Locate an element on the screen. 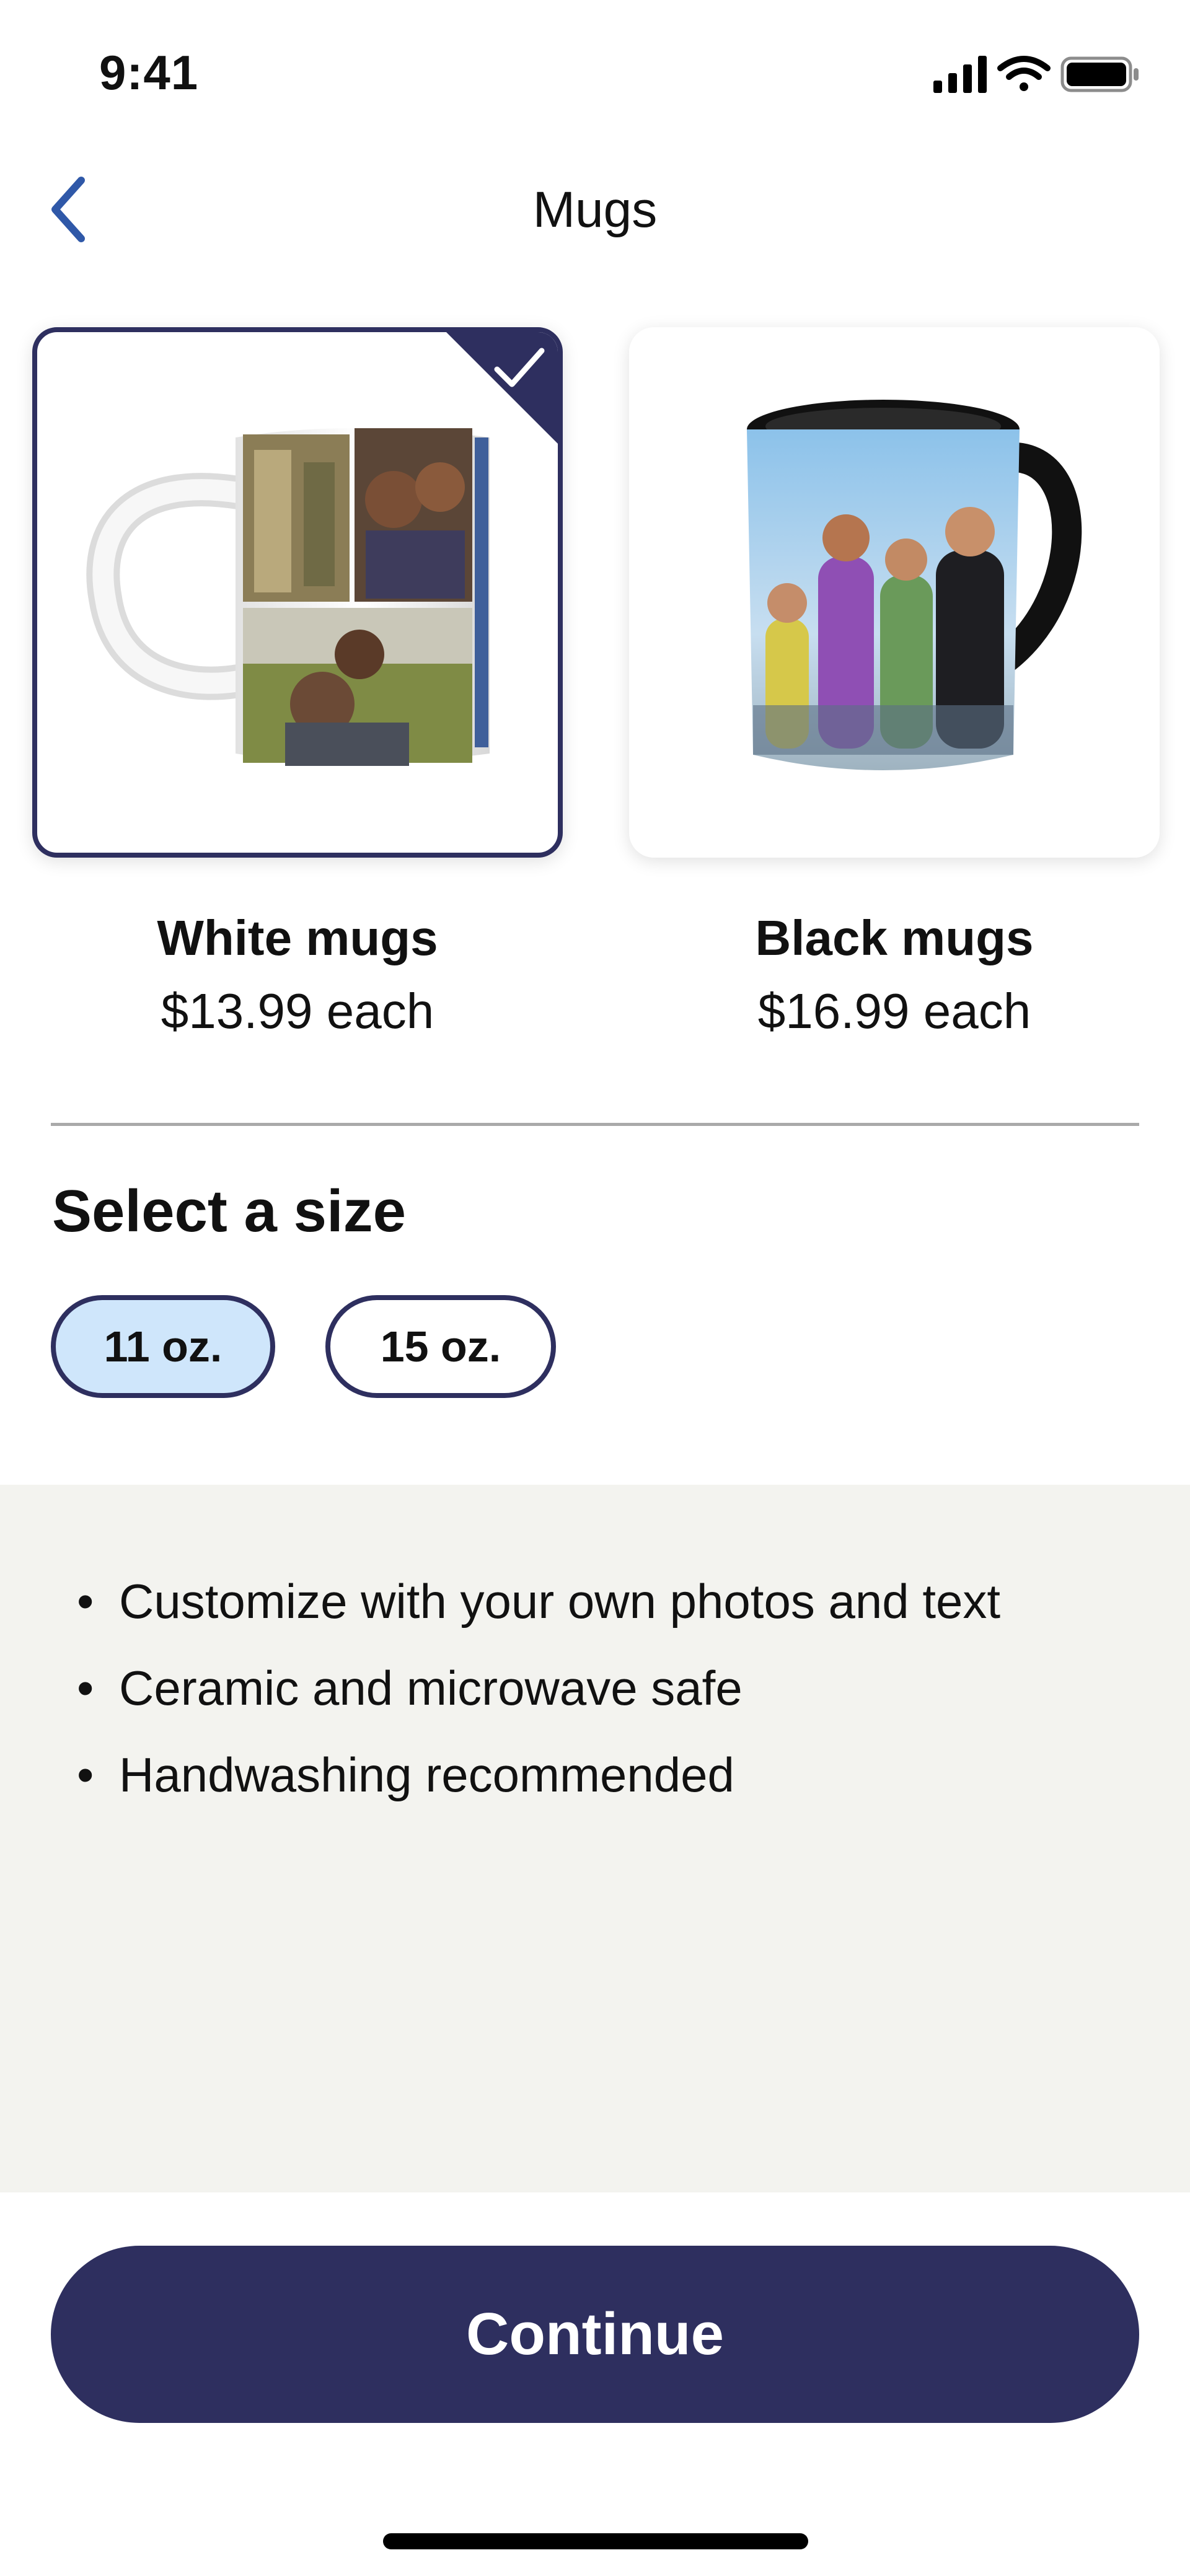  divider is located at coordinates (595, 1125).